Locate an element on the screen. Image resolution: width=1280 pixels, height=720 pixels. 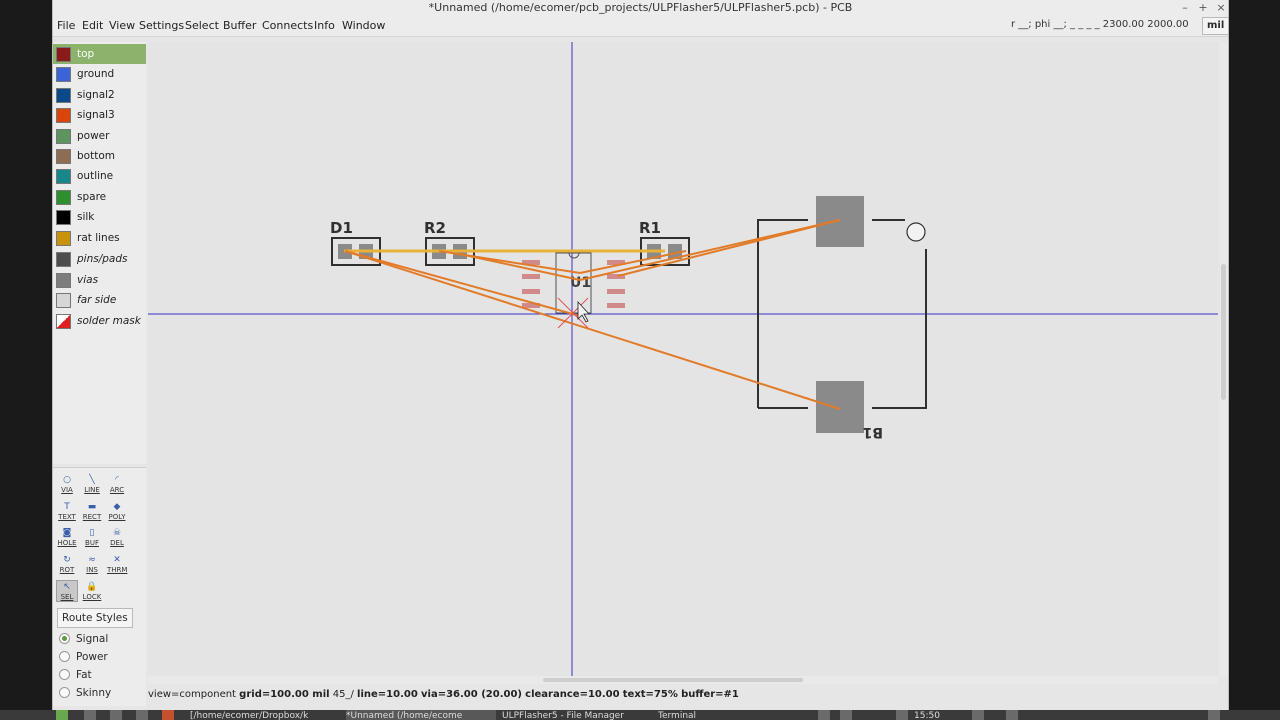
component-r2: R2 is located at coordinates (449, 242).